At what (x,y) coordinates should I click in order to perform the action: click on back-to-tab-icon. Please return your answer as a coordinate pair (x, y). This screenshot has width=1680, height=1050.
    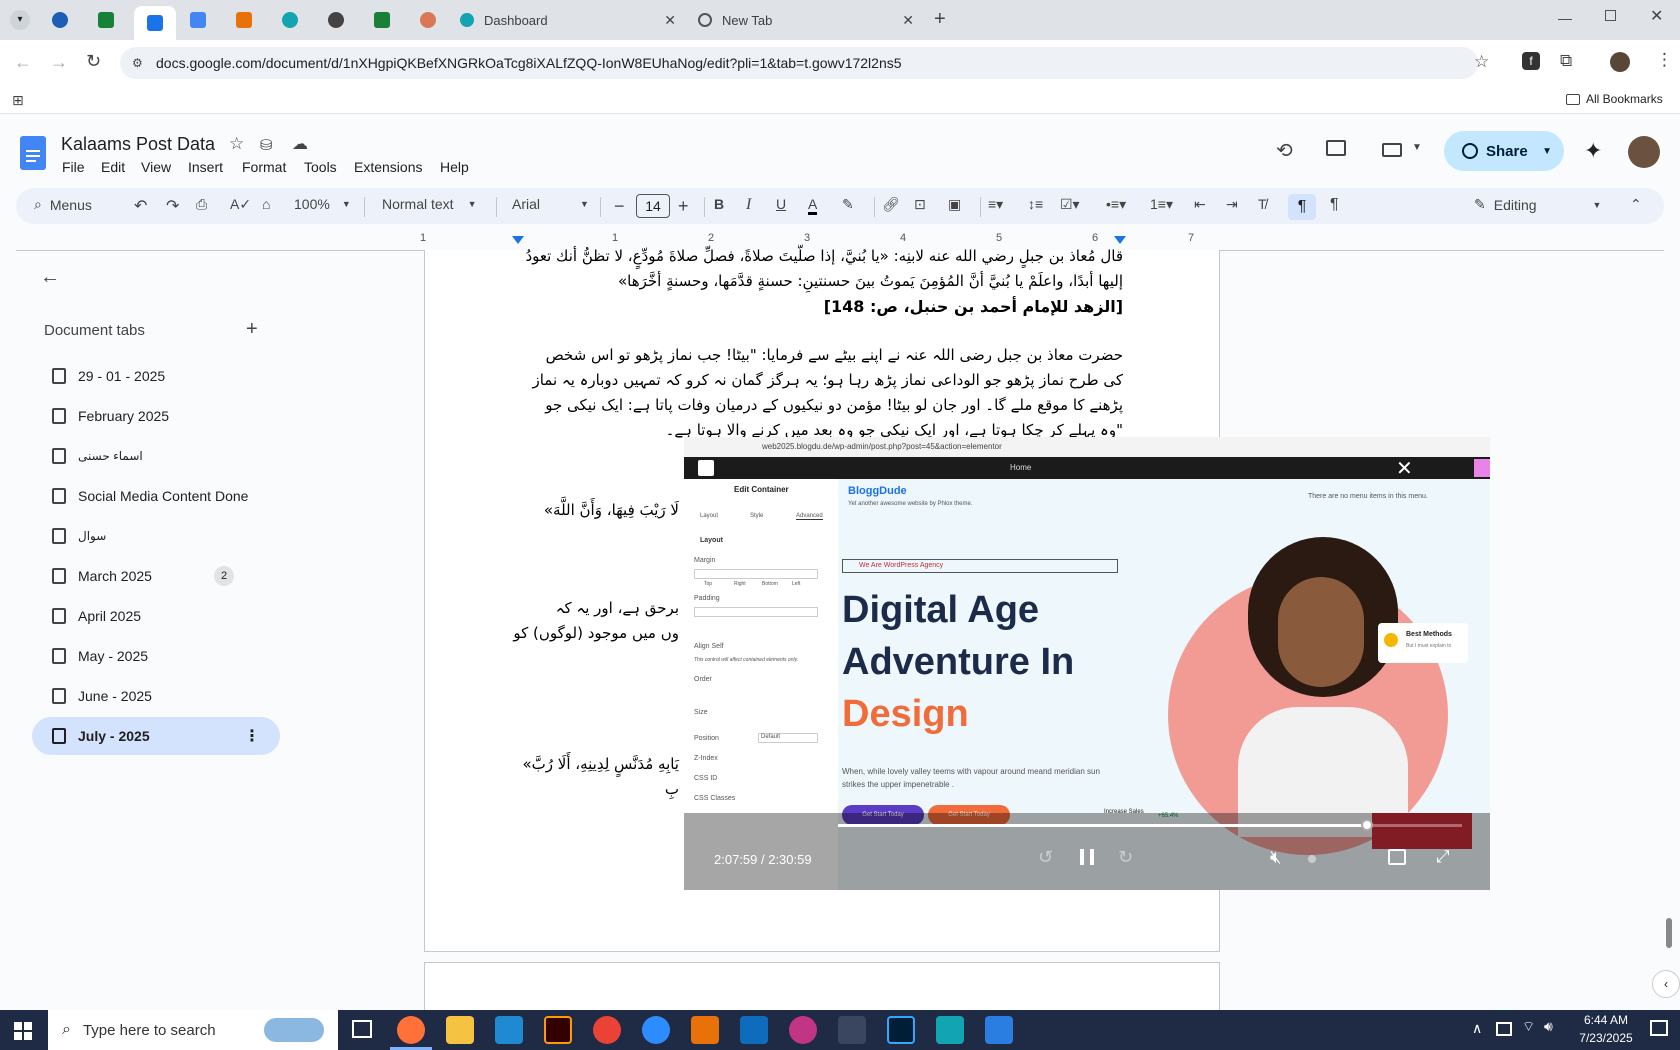
    Looking at the image, I should click on (1397, 857).